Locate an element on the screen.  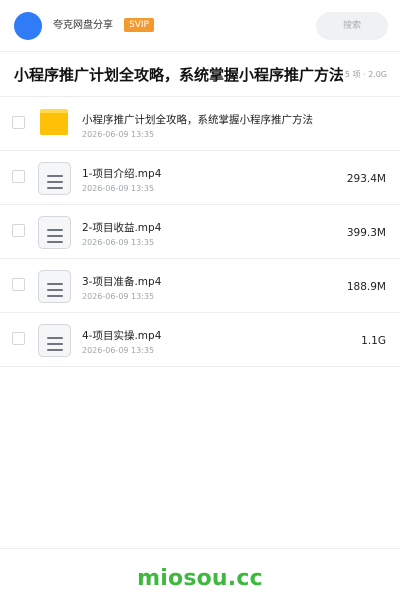
file-name: 2-项目收益.mp4 is located at coordinates (122, 228).